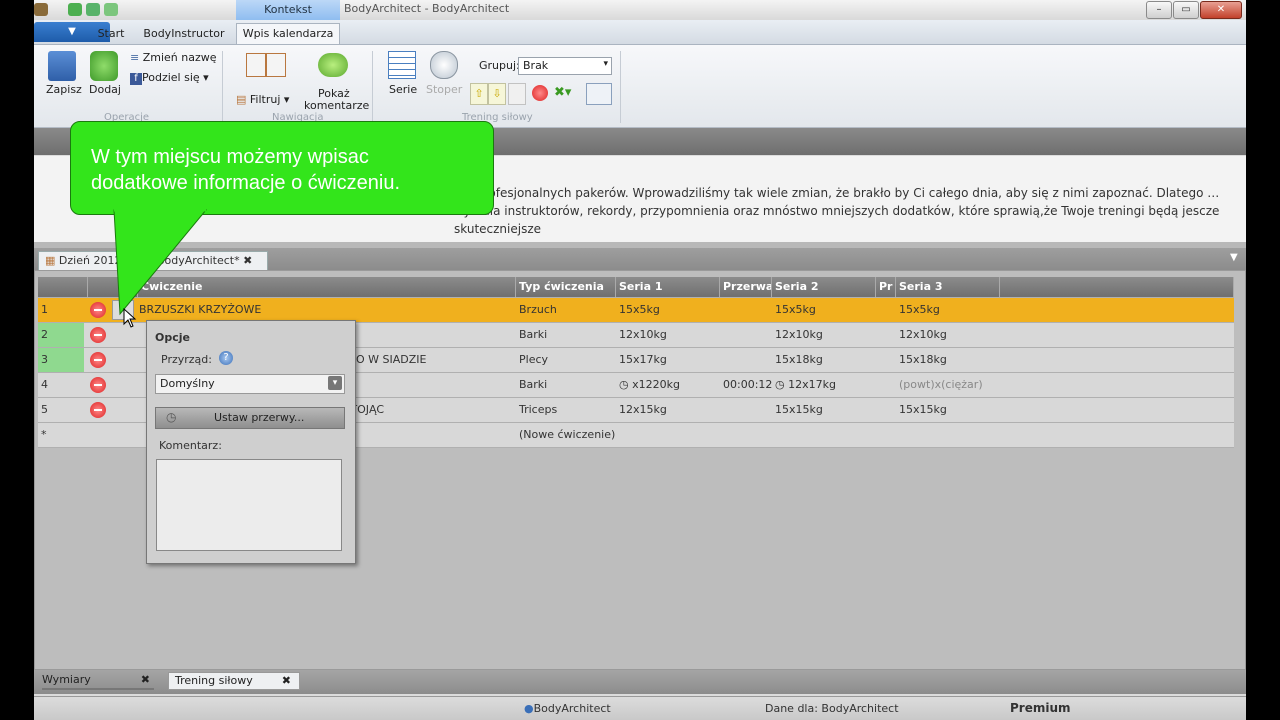 The width and height of the screenshot is (1280, 720). What do you see at coordinates (824, 287) in the screenshot?
I see `header-set-2: Seria 2` at bounding box center [824, 287].